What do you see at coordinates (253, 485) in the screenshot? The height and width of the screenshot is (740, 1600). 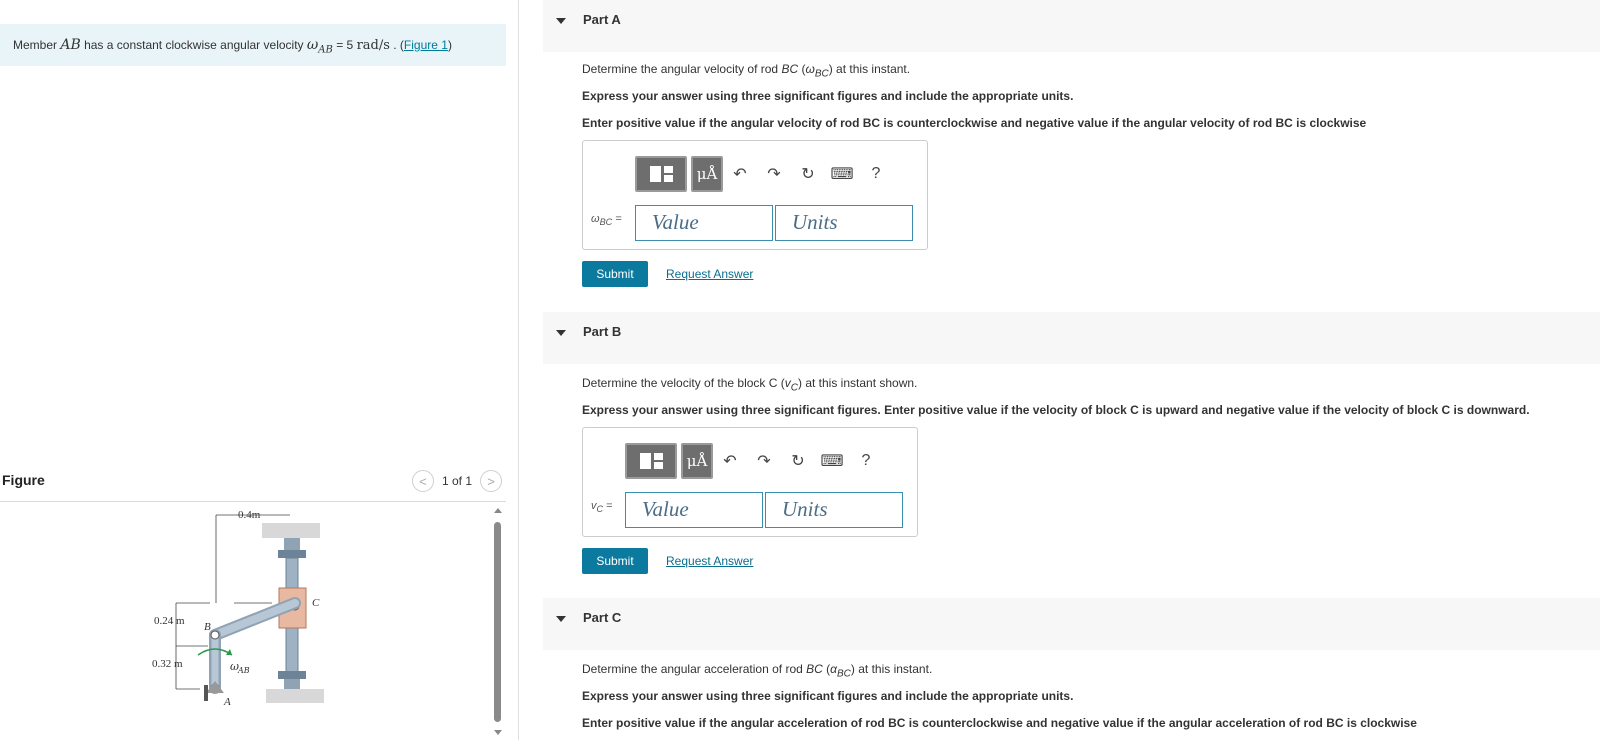 I see `figure-header: Figure < 1 of 1 >` at bounding box center [253, 485].